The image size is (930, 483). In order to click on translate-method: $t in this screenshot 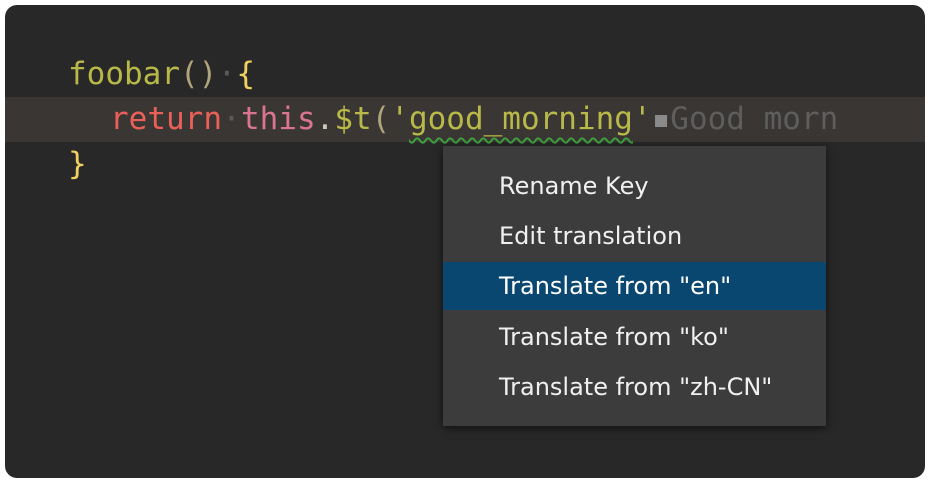, I will do `click(353, 119)`.